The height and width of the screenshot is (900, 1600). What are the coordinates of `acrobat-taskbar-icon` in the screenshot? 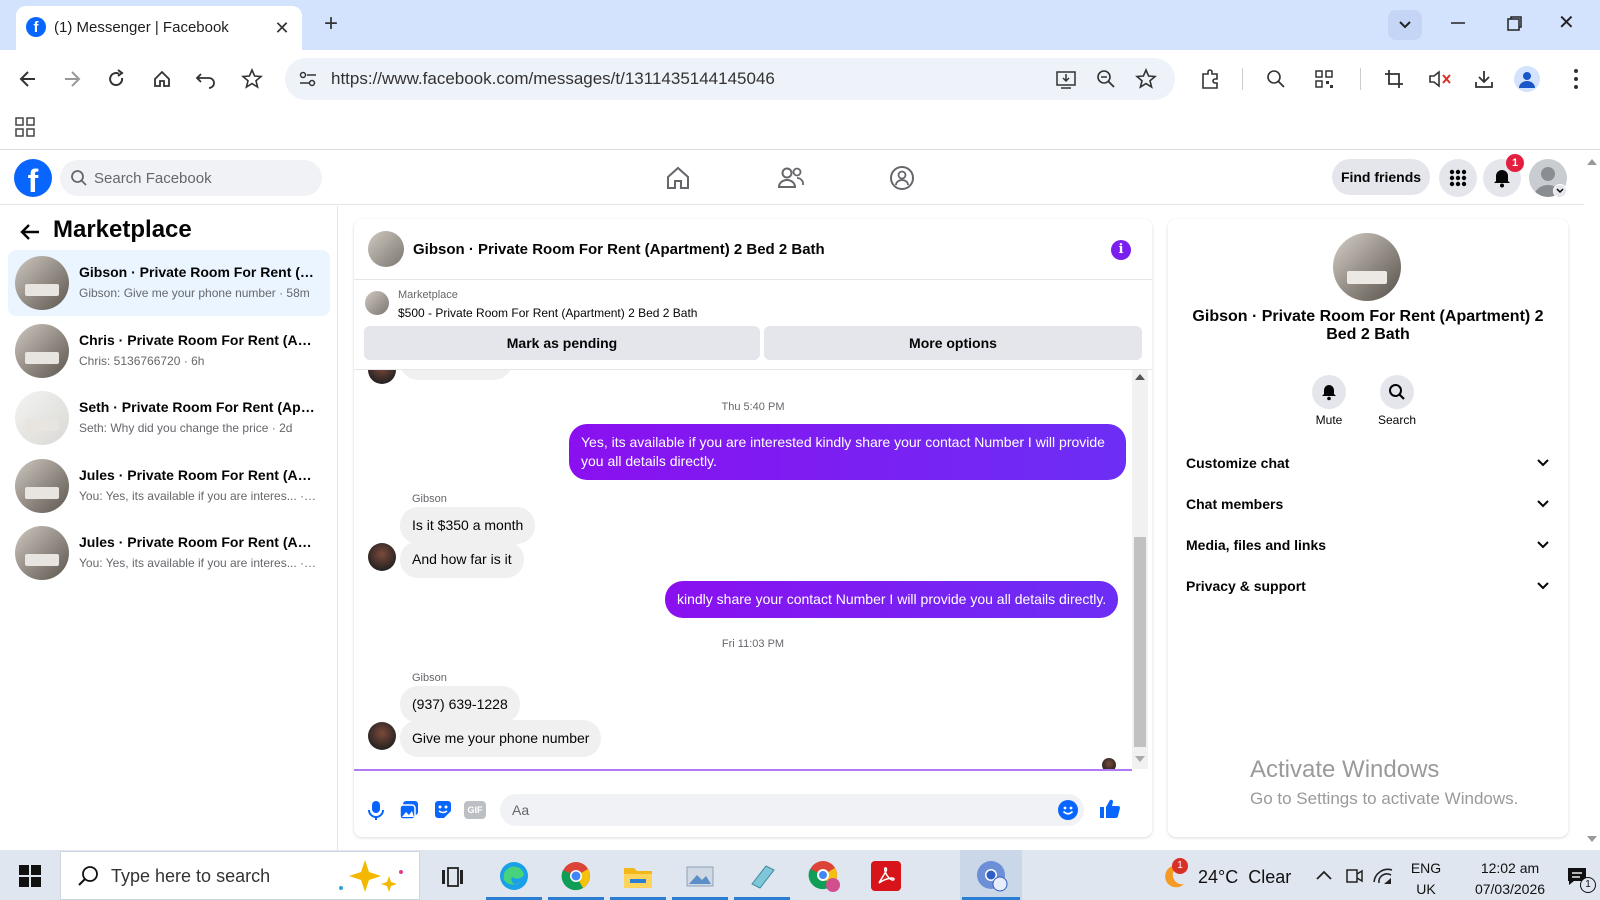 It's located at (886, 876).